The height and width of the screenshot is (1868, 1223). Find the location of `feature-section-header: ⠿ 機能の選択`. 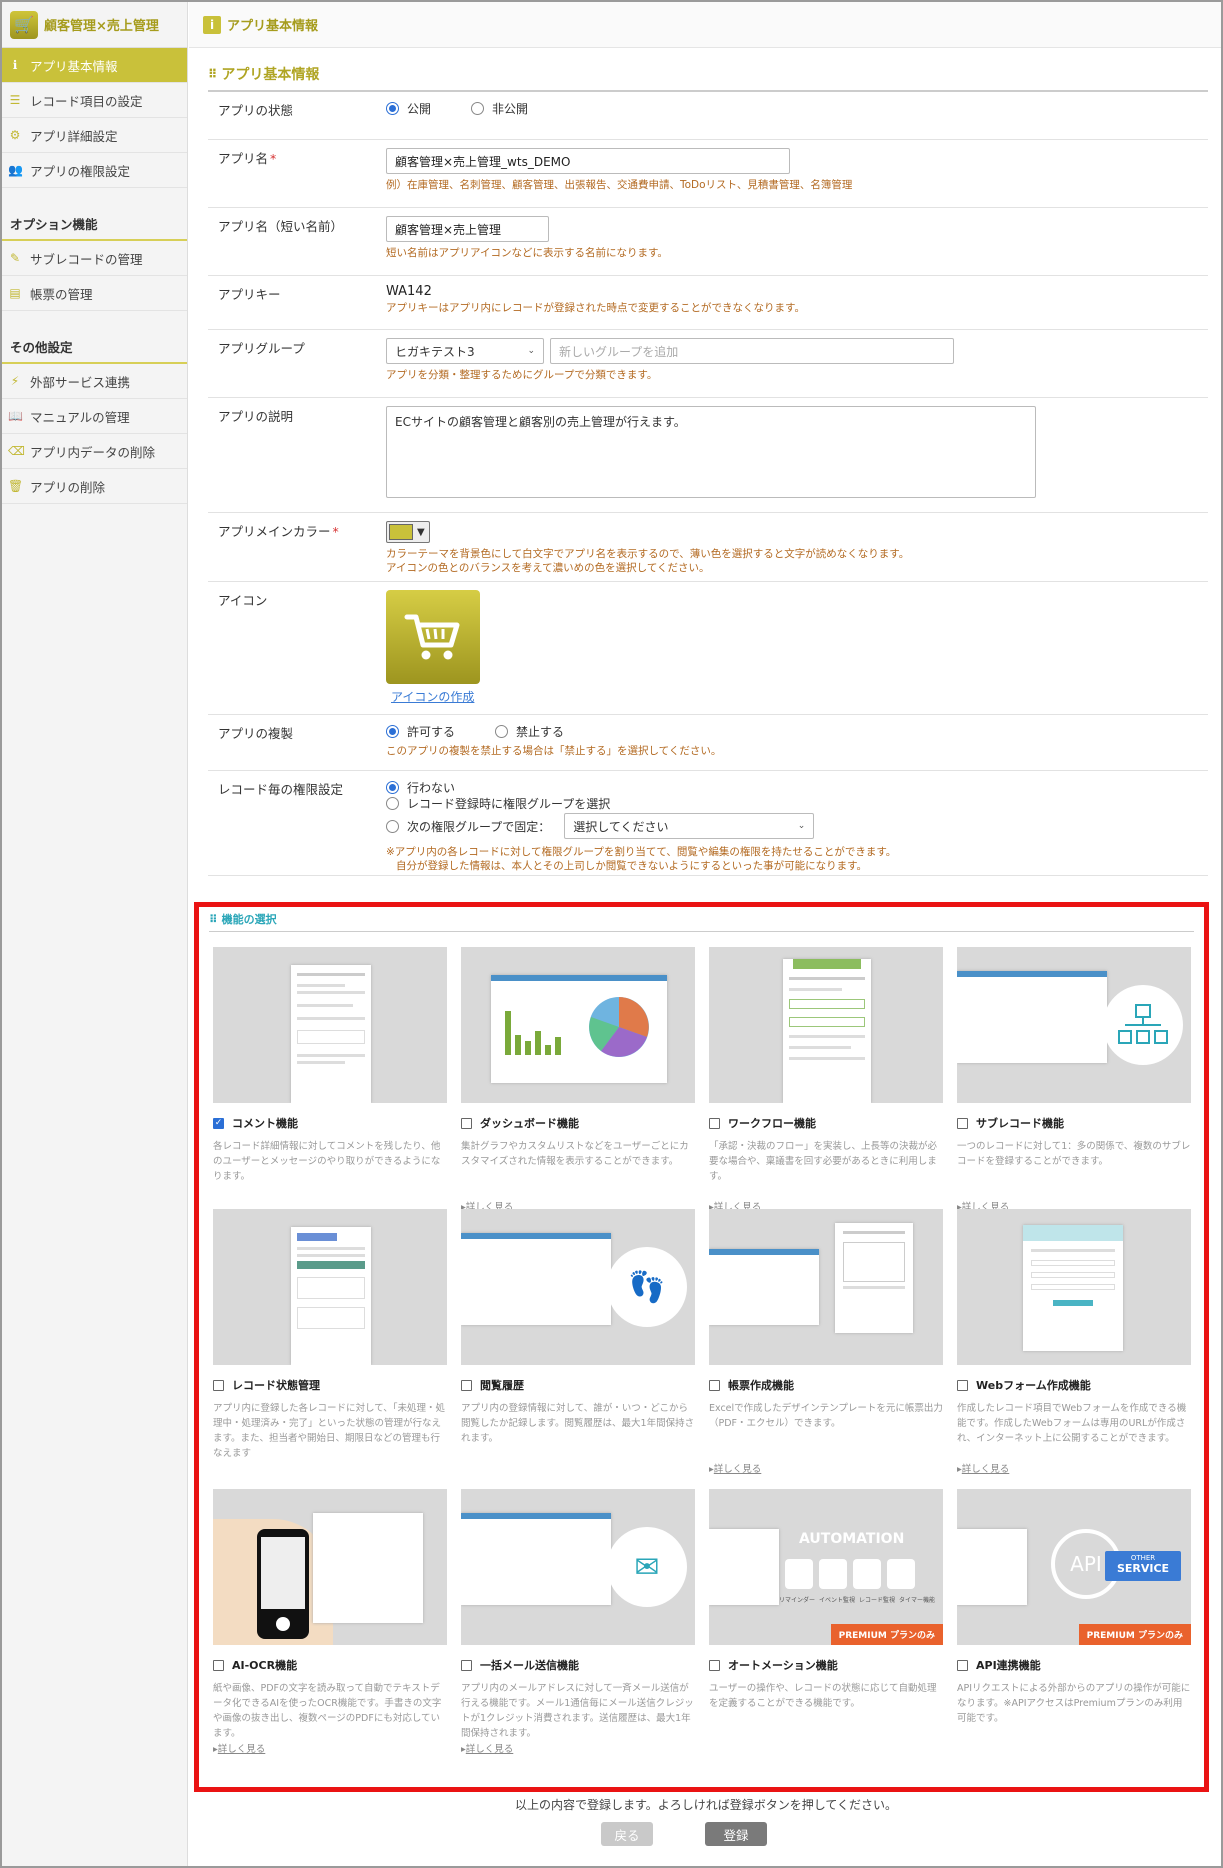

feature-section-header: ⠿ 機能の選択 is located at coordinates (701, 921).